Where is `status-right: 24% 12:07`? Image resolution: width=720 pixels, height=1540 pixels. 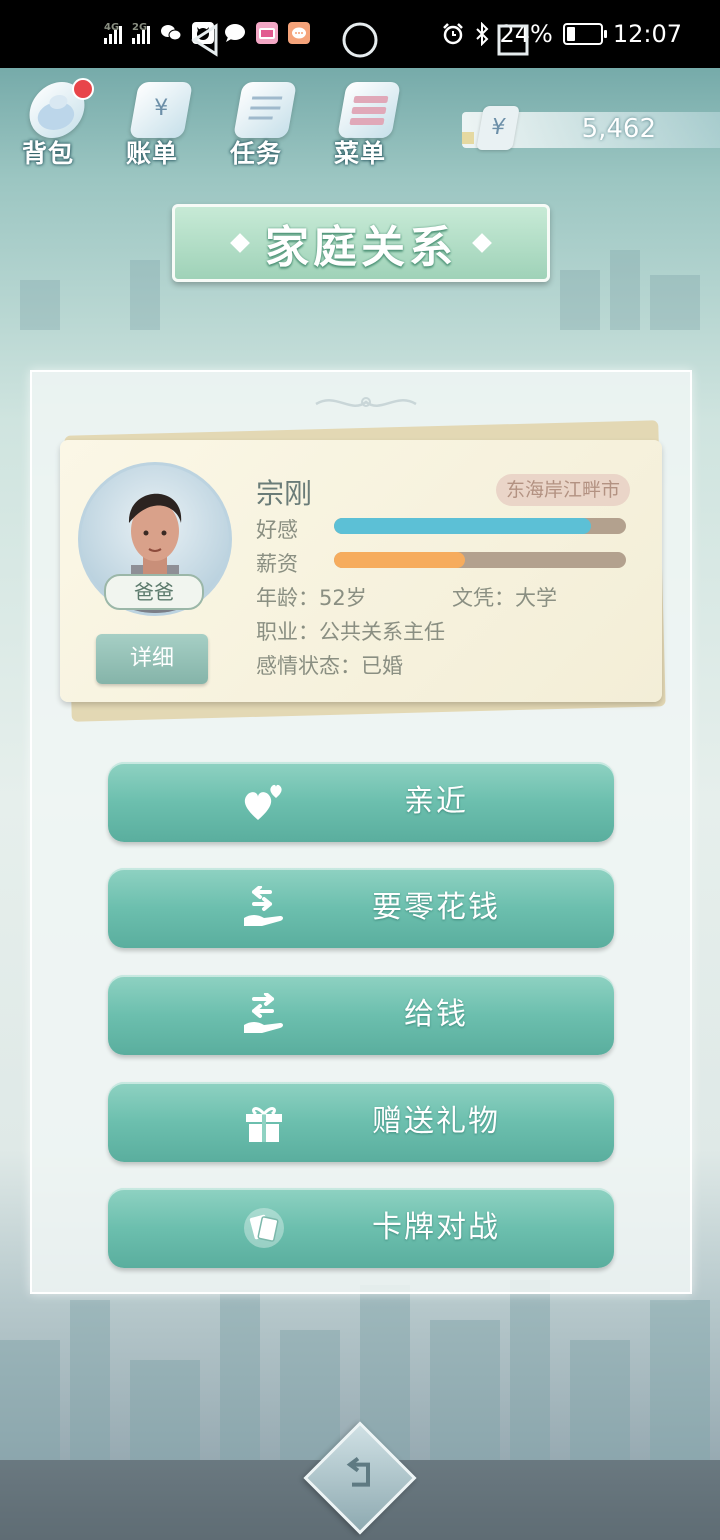 status-right: 24% 12:07 is located at coordinates (561, 34).